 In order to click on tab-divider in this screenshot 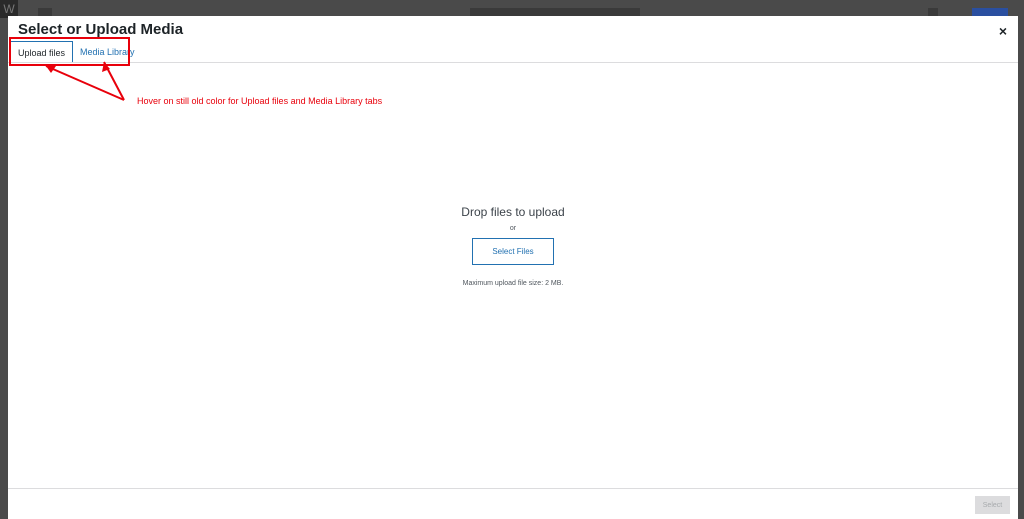, I will do `click(513, 62)`.